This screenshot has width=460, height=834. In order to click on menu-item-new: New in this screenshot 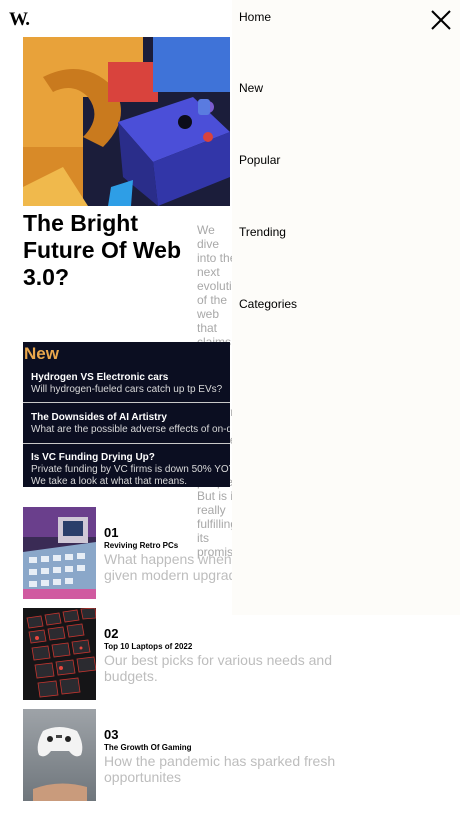, I will do `click(251, 88)`.